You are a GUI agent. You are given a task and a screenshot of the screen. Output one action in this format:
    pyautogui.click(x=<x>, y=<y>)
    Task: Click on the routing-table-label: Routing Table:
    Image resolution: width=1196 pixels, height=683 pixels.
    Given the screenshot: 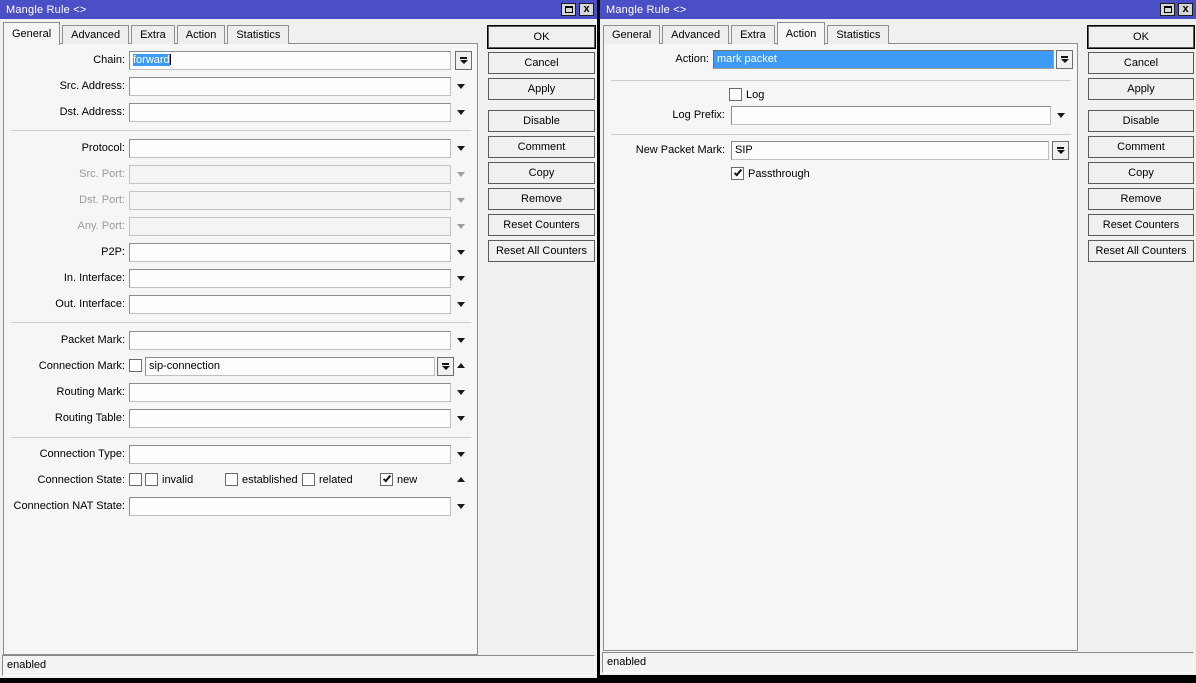 What is the action you would take?
    pyautogui.click(x=89, y=418)
    